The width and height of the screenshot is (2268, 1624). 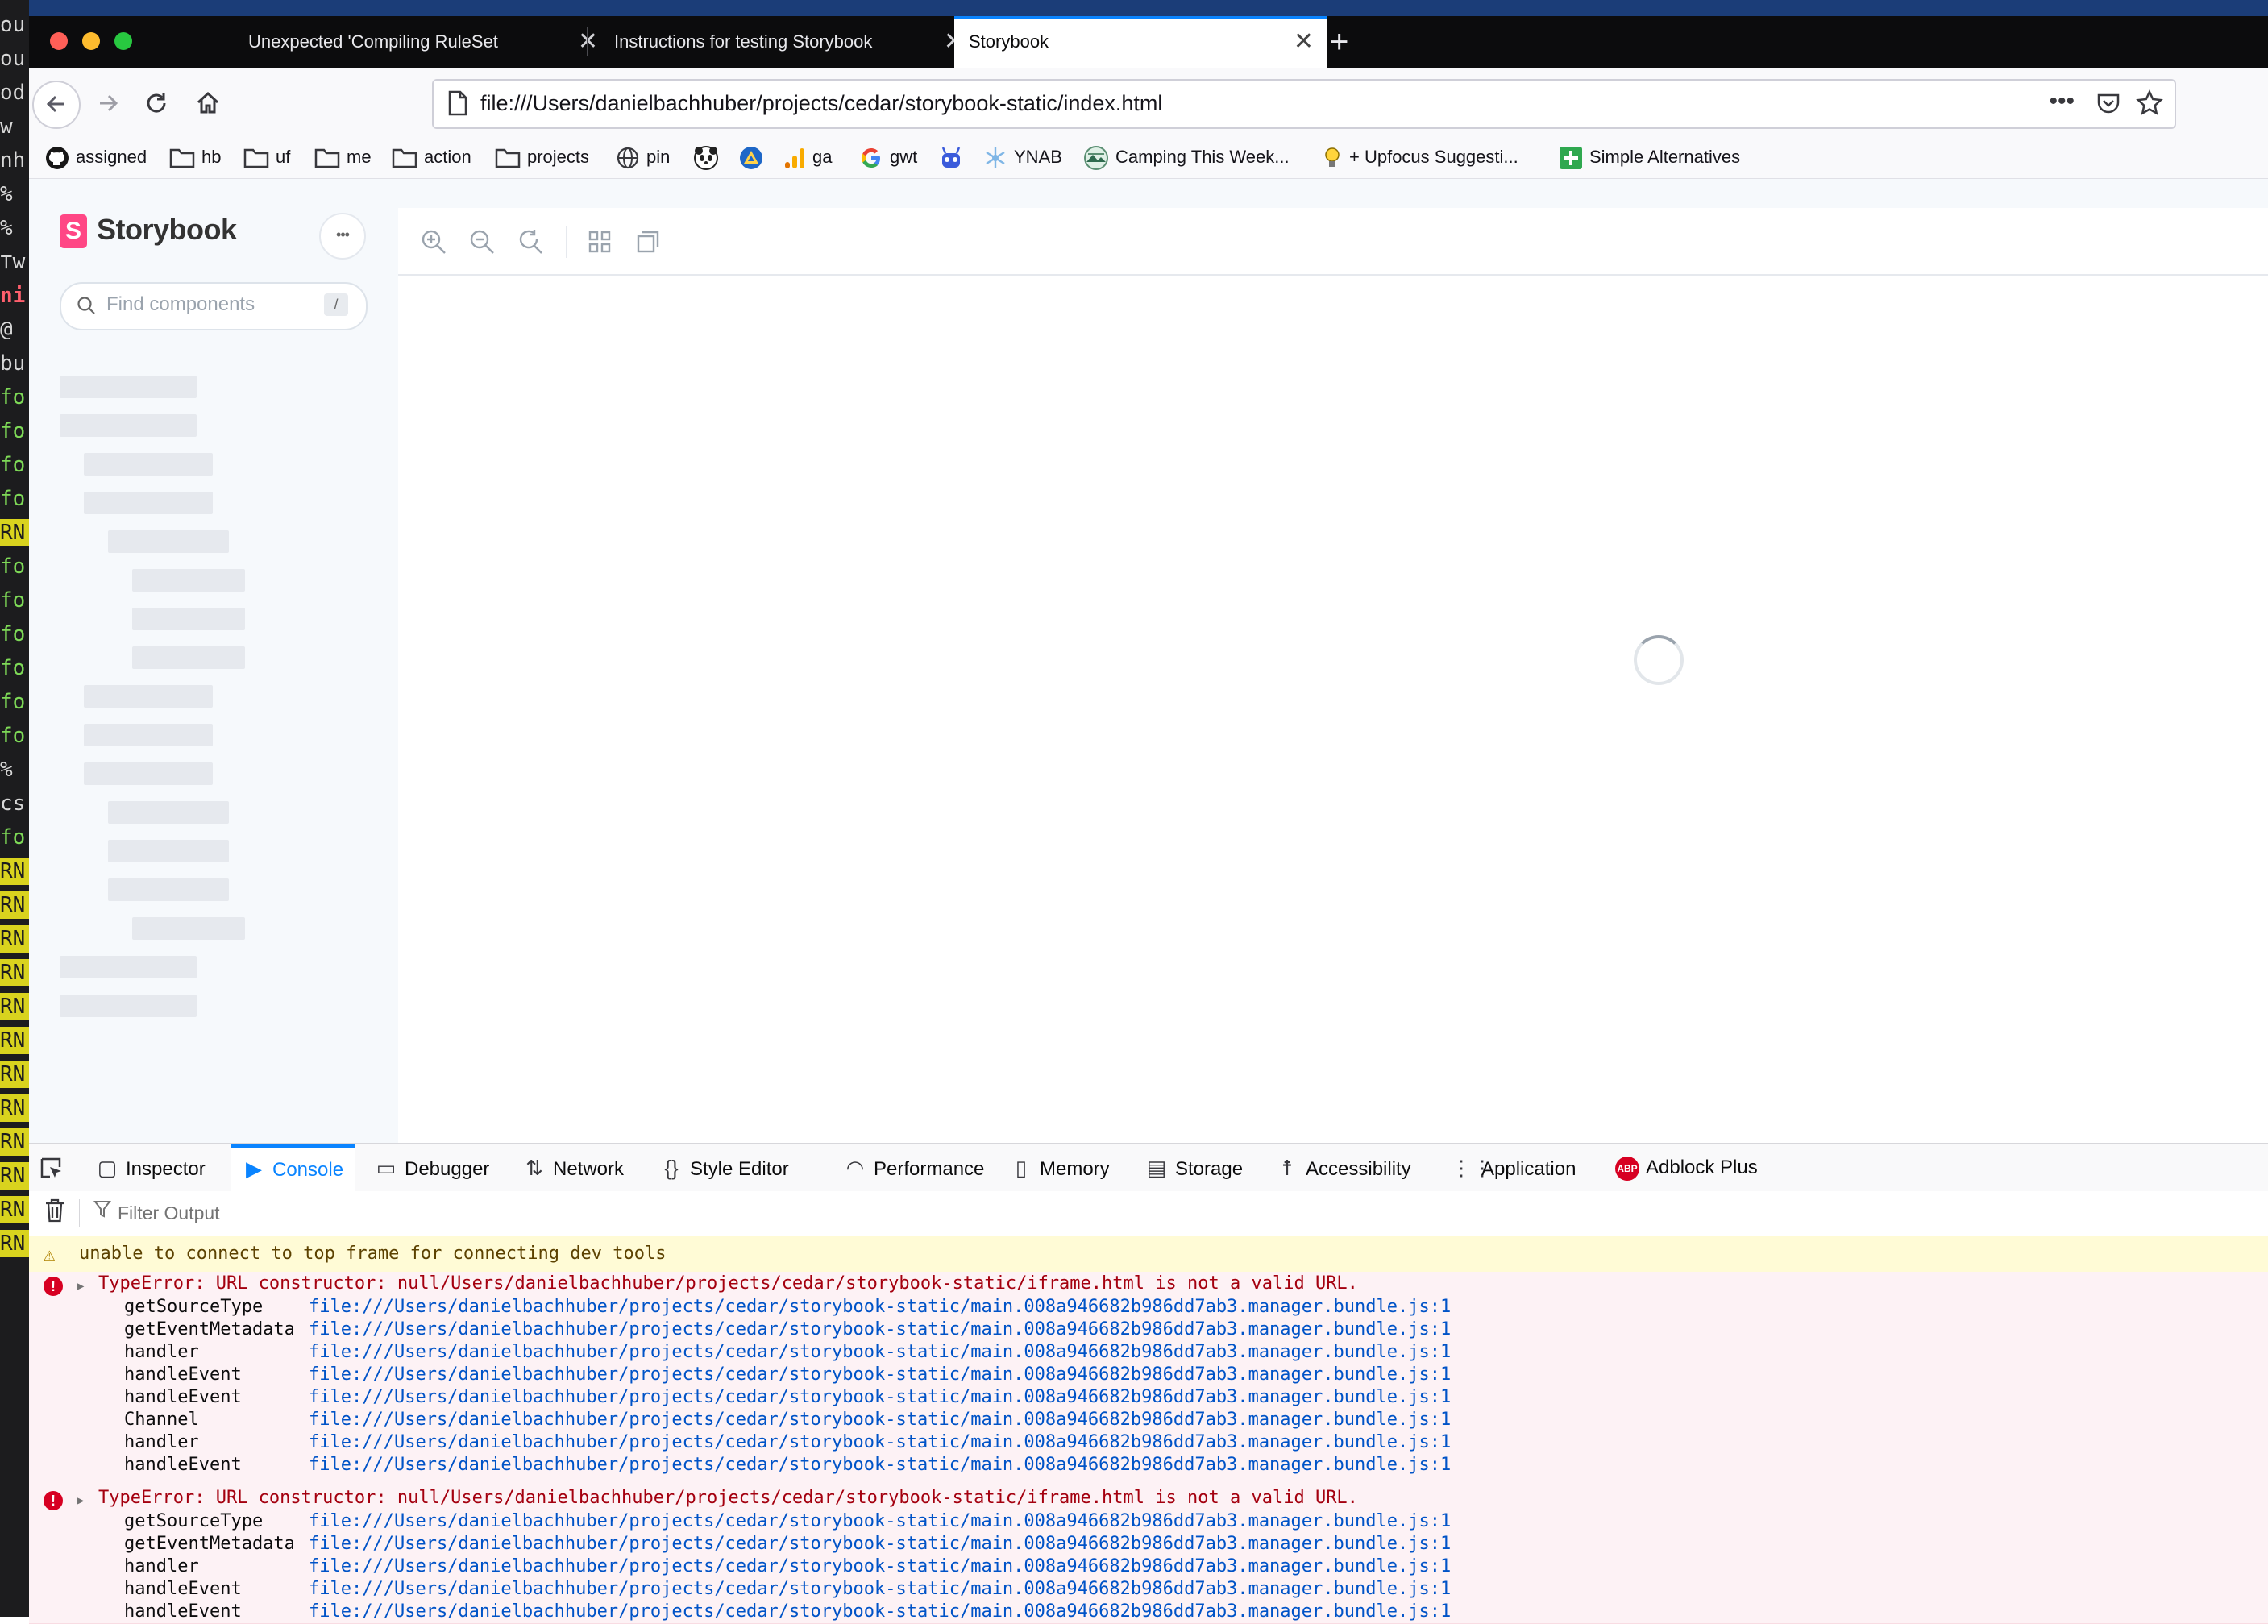 What do you see at coordinates (107, 1168) in the screenshot?
I see `inspector-icon: ▢` at bounding box center [107, 1168].